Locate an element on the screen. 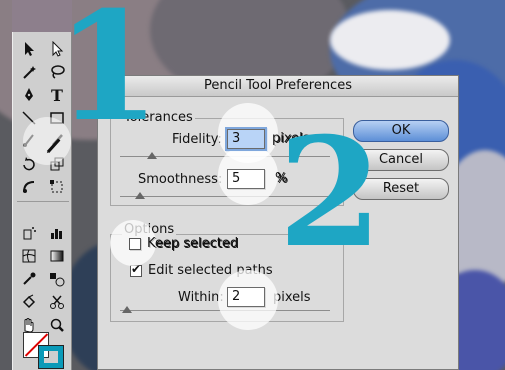  fill-stroke-swatches is located at coordinates (45, 350).